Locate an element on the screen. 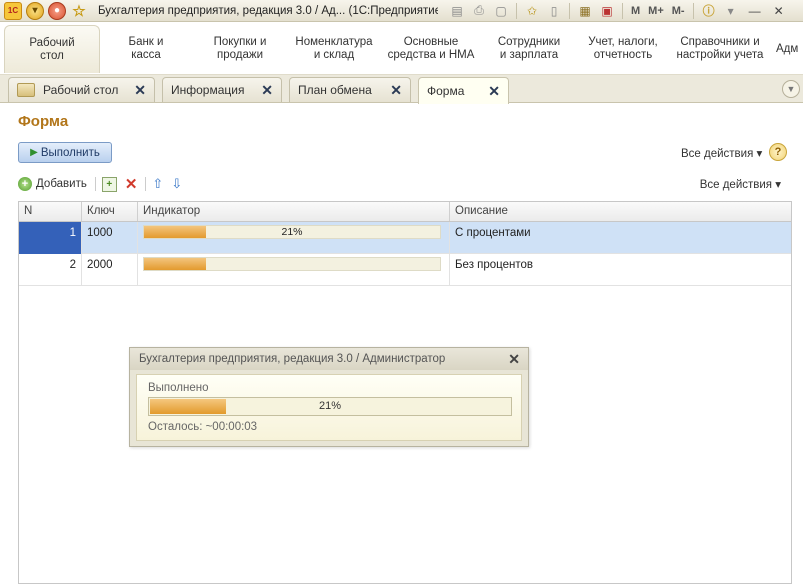 The image size is (803, 584). tab-desktop: Рабочий стол ✕ is located at coordinates (81, 89).